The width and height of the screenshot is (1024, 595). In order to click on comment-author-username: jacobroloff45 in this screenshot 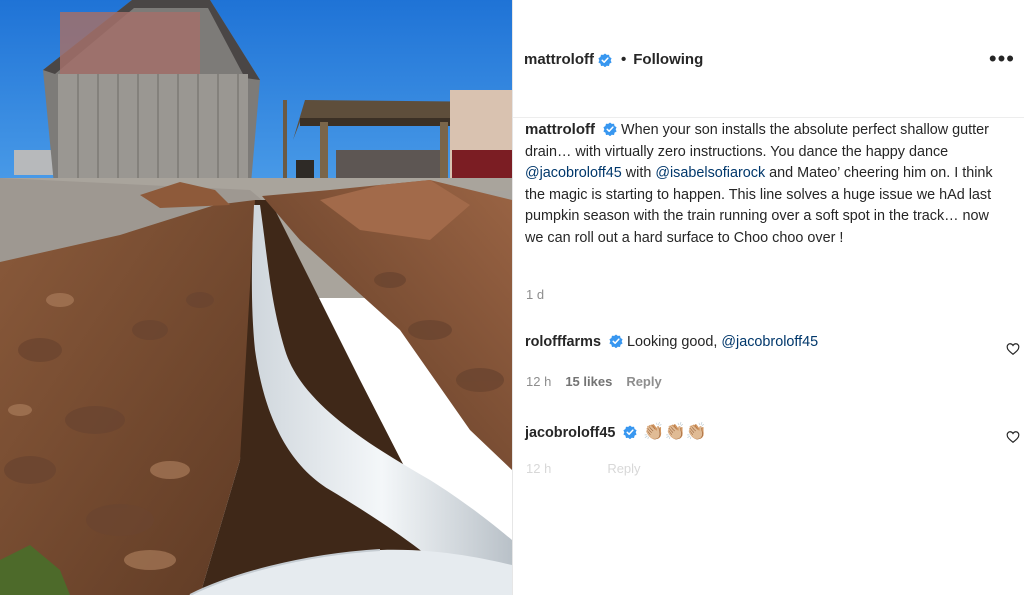, I will do `click(570, 433)`.